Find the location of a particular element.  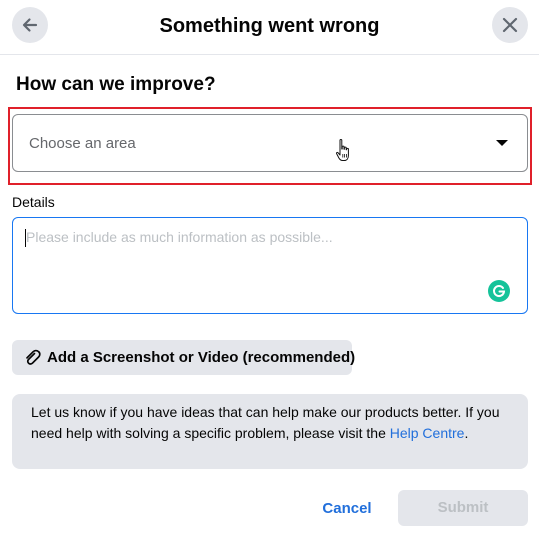

cancel-button: Cancel is located at coordinates (347, 509).